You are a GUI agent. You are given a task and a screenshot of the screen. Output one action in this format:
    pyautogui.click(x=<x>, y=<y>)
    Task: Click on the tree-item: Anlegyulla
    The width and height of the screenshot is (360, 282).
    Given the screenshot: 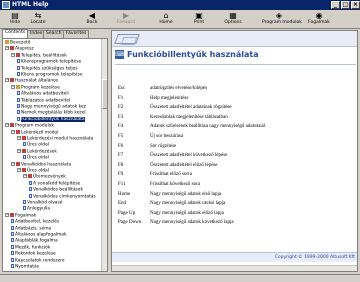 What is the action you would take?
    pyautogui.click(x=36, y=209)
    